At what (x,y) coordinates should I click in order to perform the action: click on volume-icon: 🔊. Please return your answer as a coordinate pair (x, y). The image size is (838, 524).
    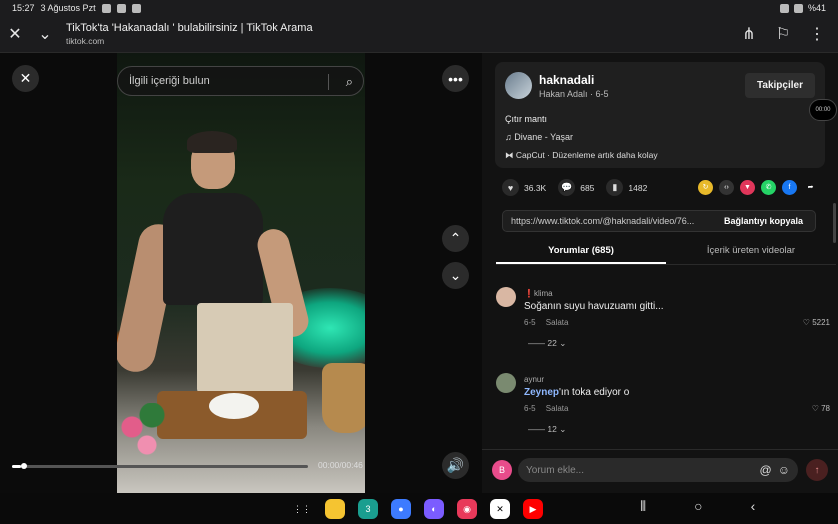
    Looking at the image, I should click on (455, 465).